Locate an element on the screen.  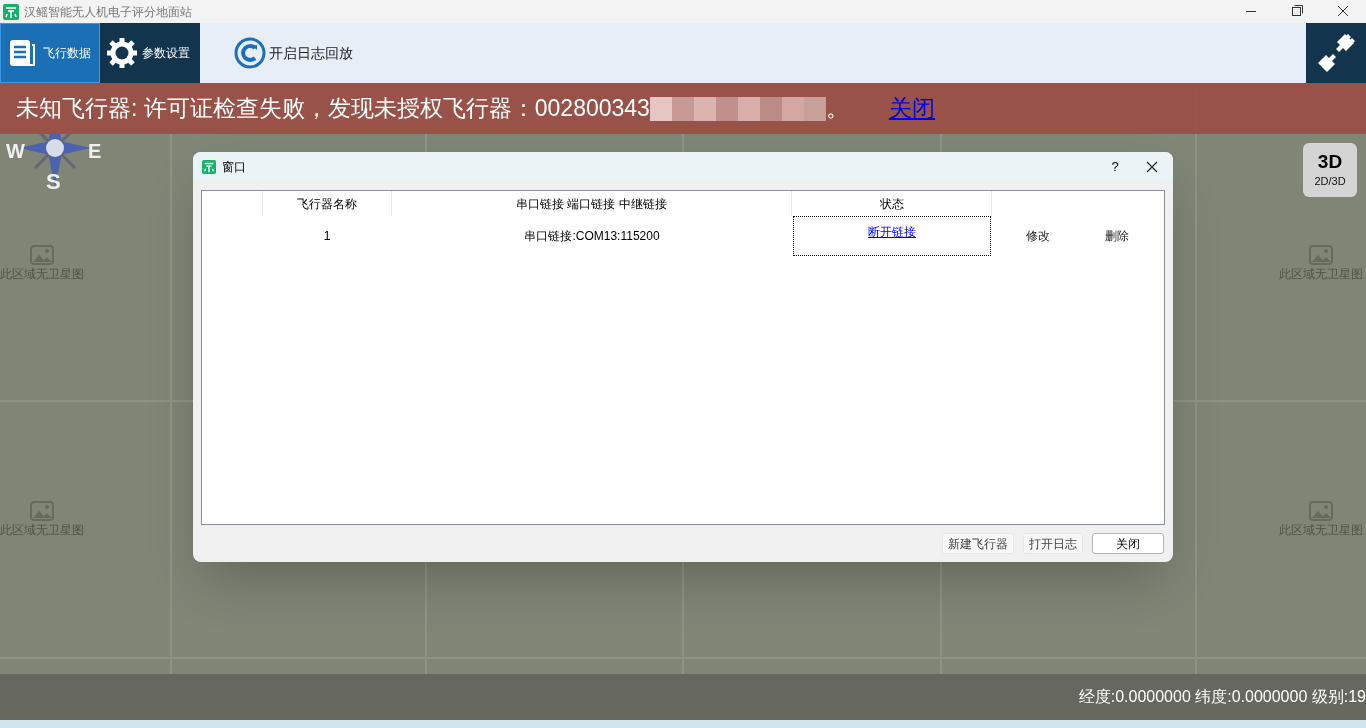
table-cell-text: 串口链接:COM13:115200 is located at coordinates (592, 236).